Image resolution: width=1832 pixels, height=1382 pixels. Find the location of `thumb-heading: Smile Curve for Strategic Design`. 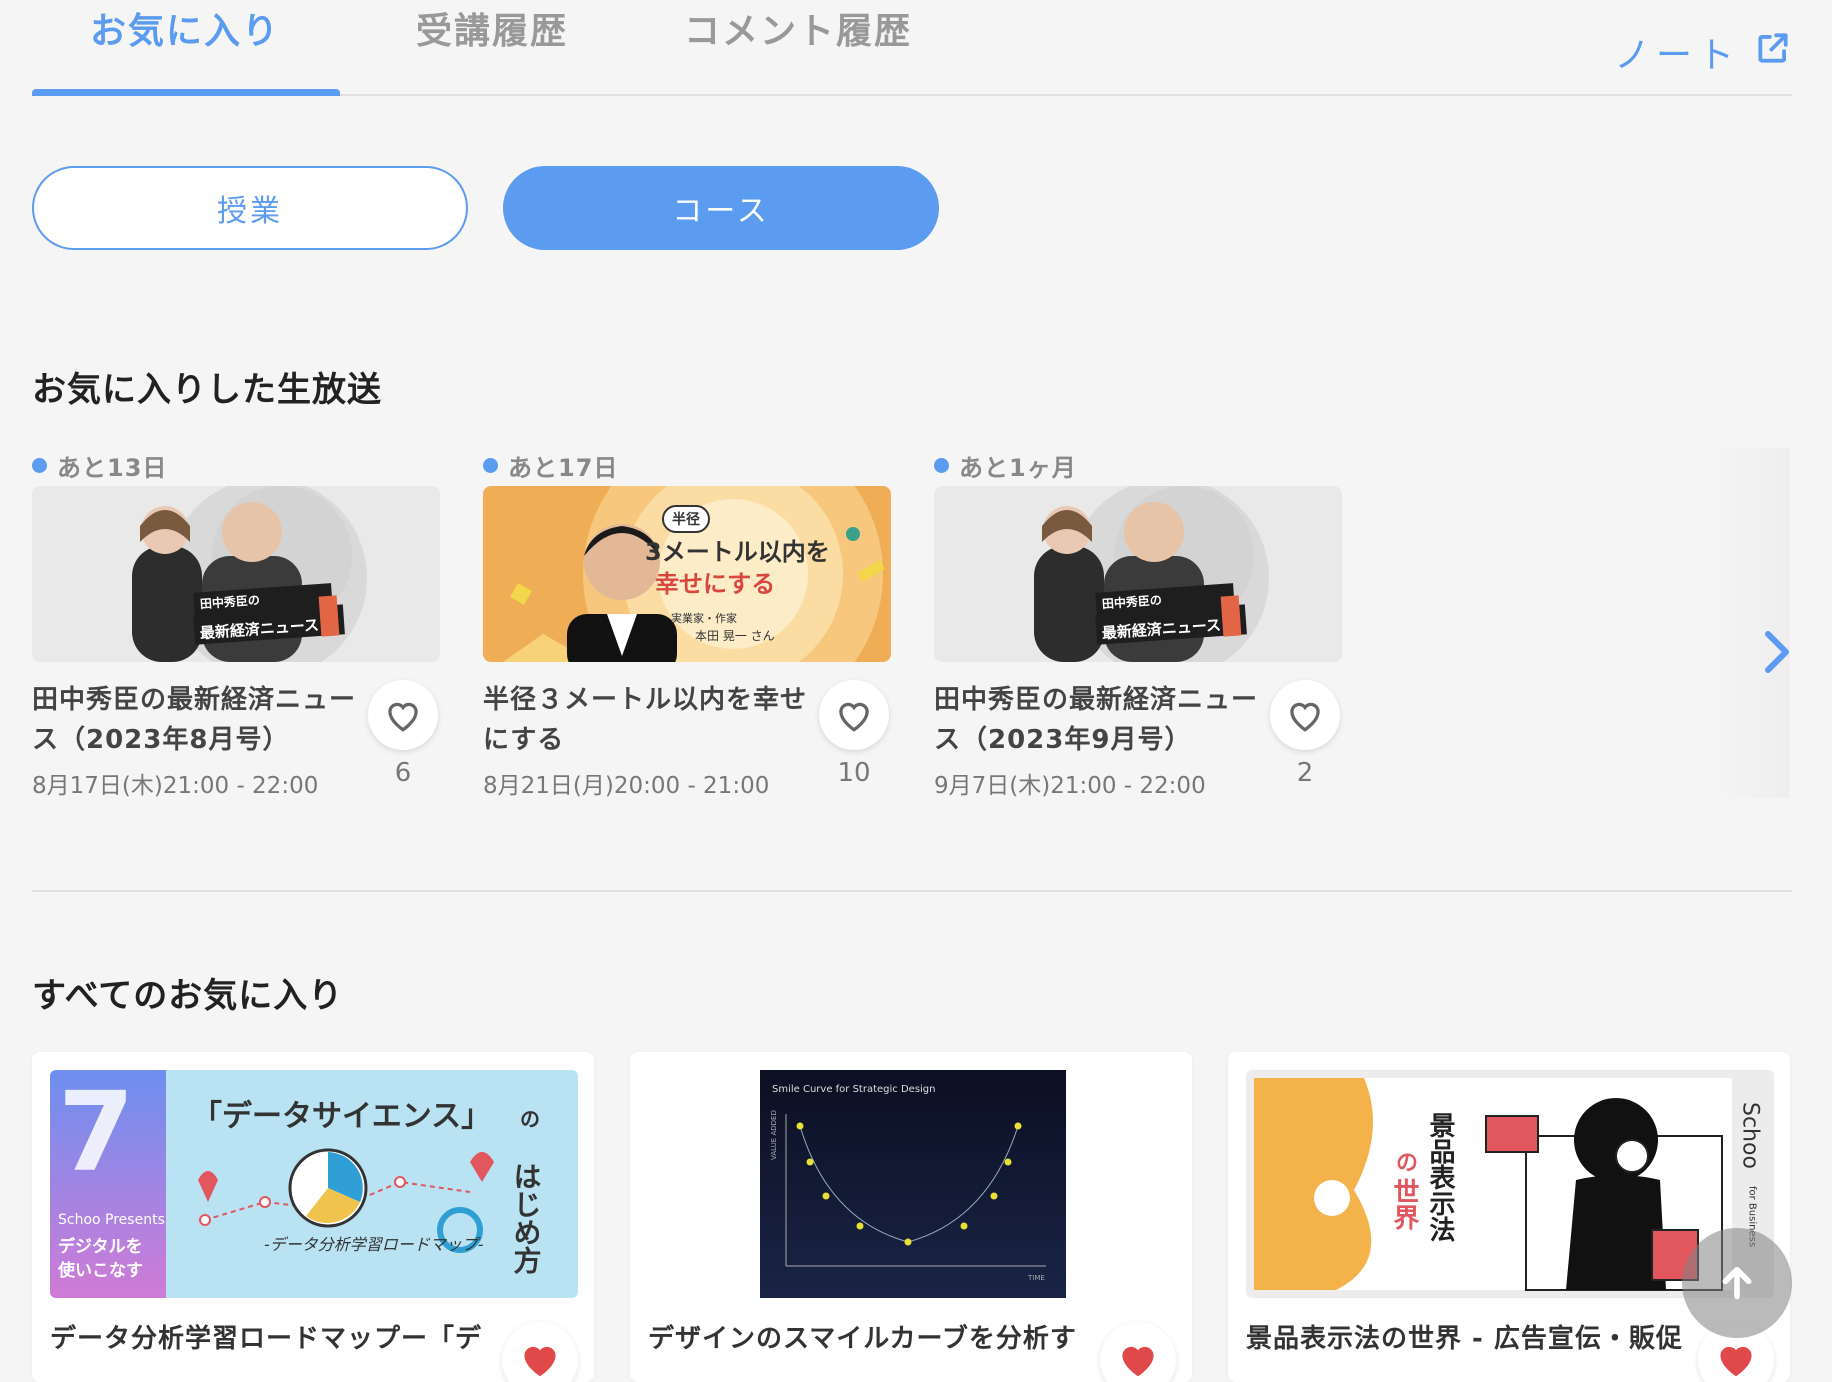

thumb-heading: Smile Curve for Strategic Design is located at coordinates (854, 1089).